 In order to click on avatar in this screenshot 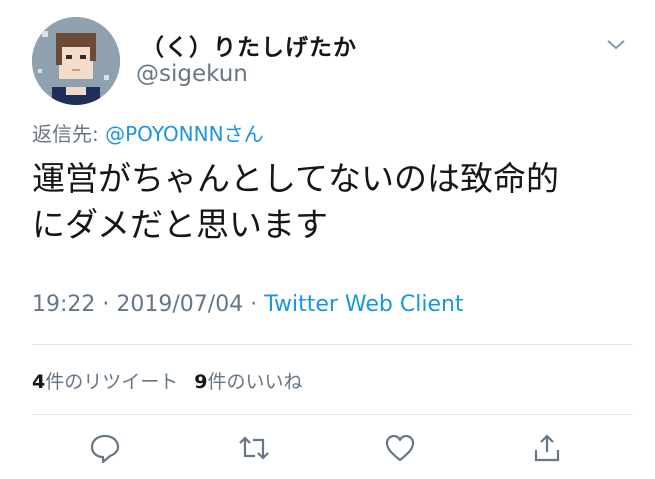, I will do `click(76, 61)`.